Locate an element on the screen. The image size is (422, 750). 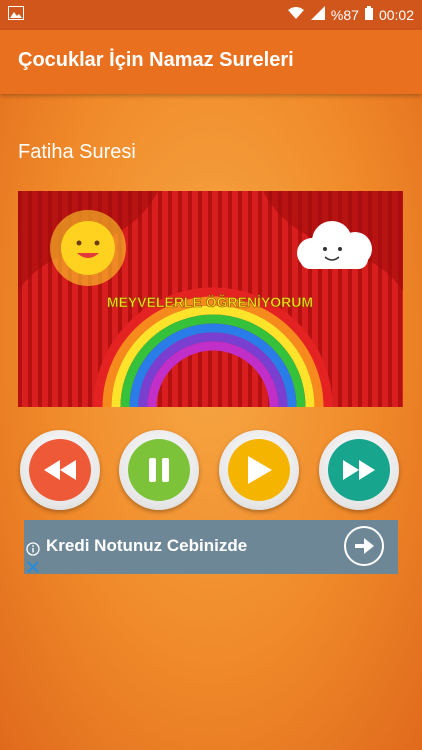
gallery-notification-icon is located at coordinates (16, 14).